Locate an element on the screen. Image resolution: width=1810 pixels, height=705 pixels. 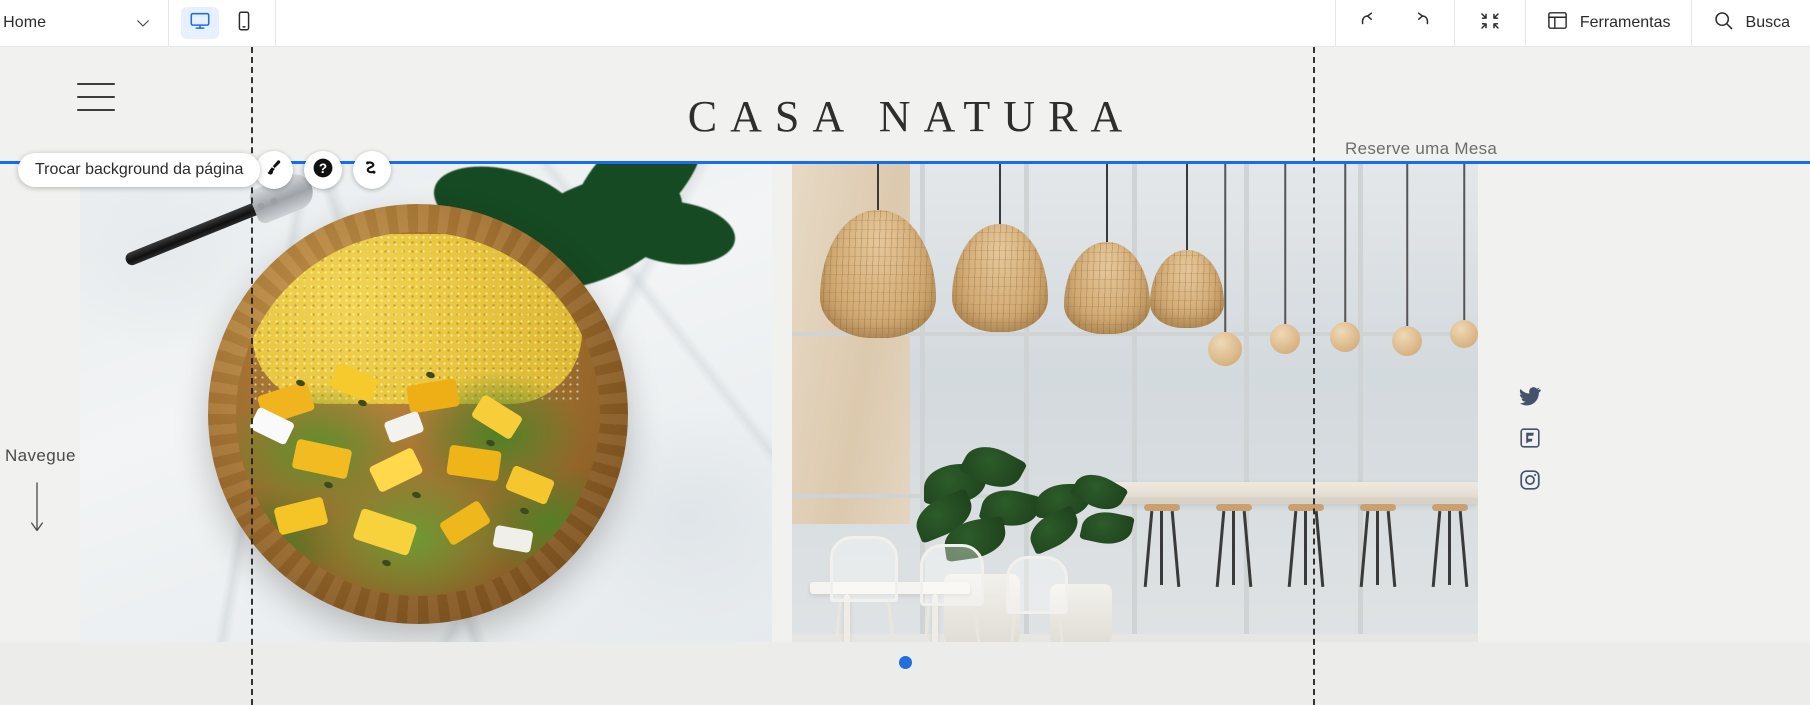
section-action-bubbles: ? is located at coordinates (323, 170).